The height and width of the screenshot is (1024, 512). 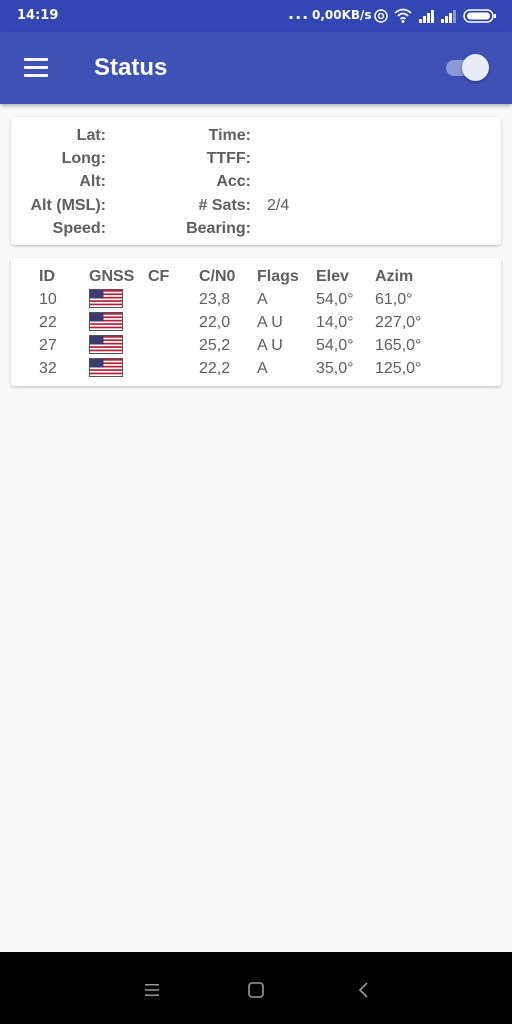 What do you see at coordinates (48, 299) in the screenshot?
I see `sat-id: 10` at bounding box center [48, 299].